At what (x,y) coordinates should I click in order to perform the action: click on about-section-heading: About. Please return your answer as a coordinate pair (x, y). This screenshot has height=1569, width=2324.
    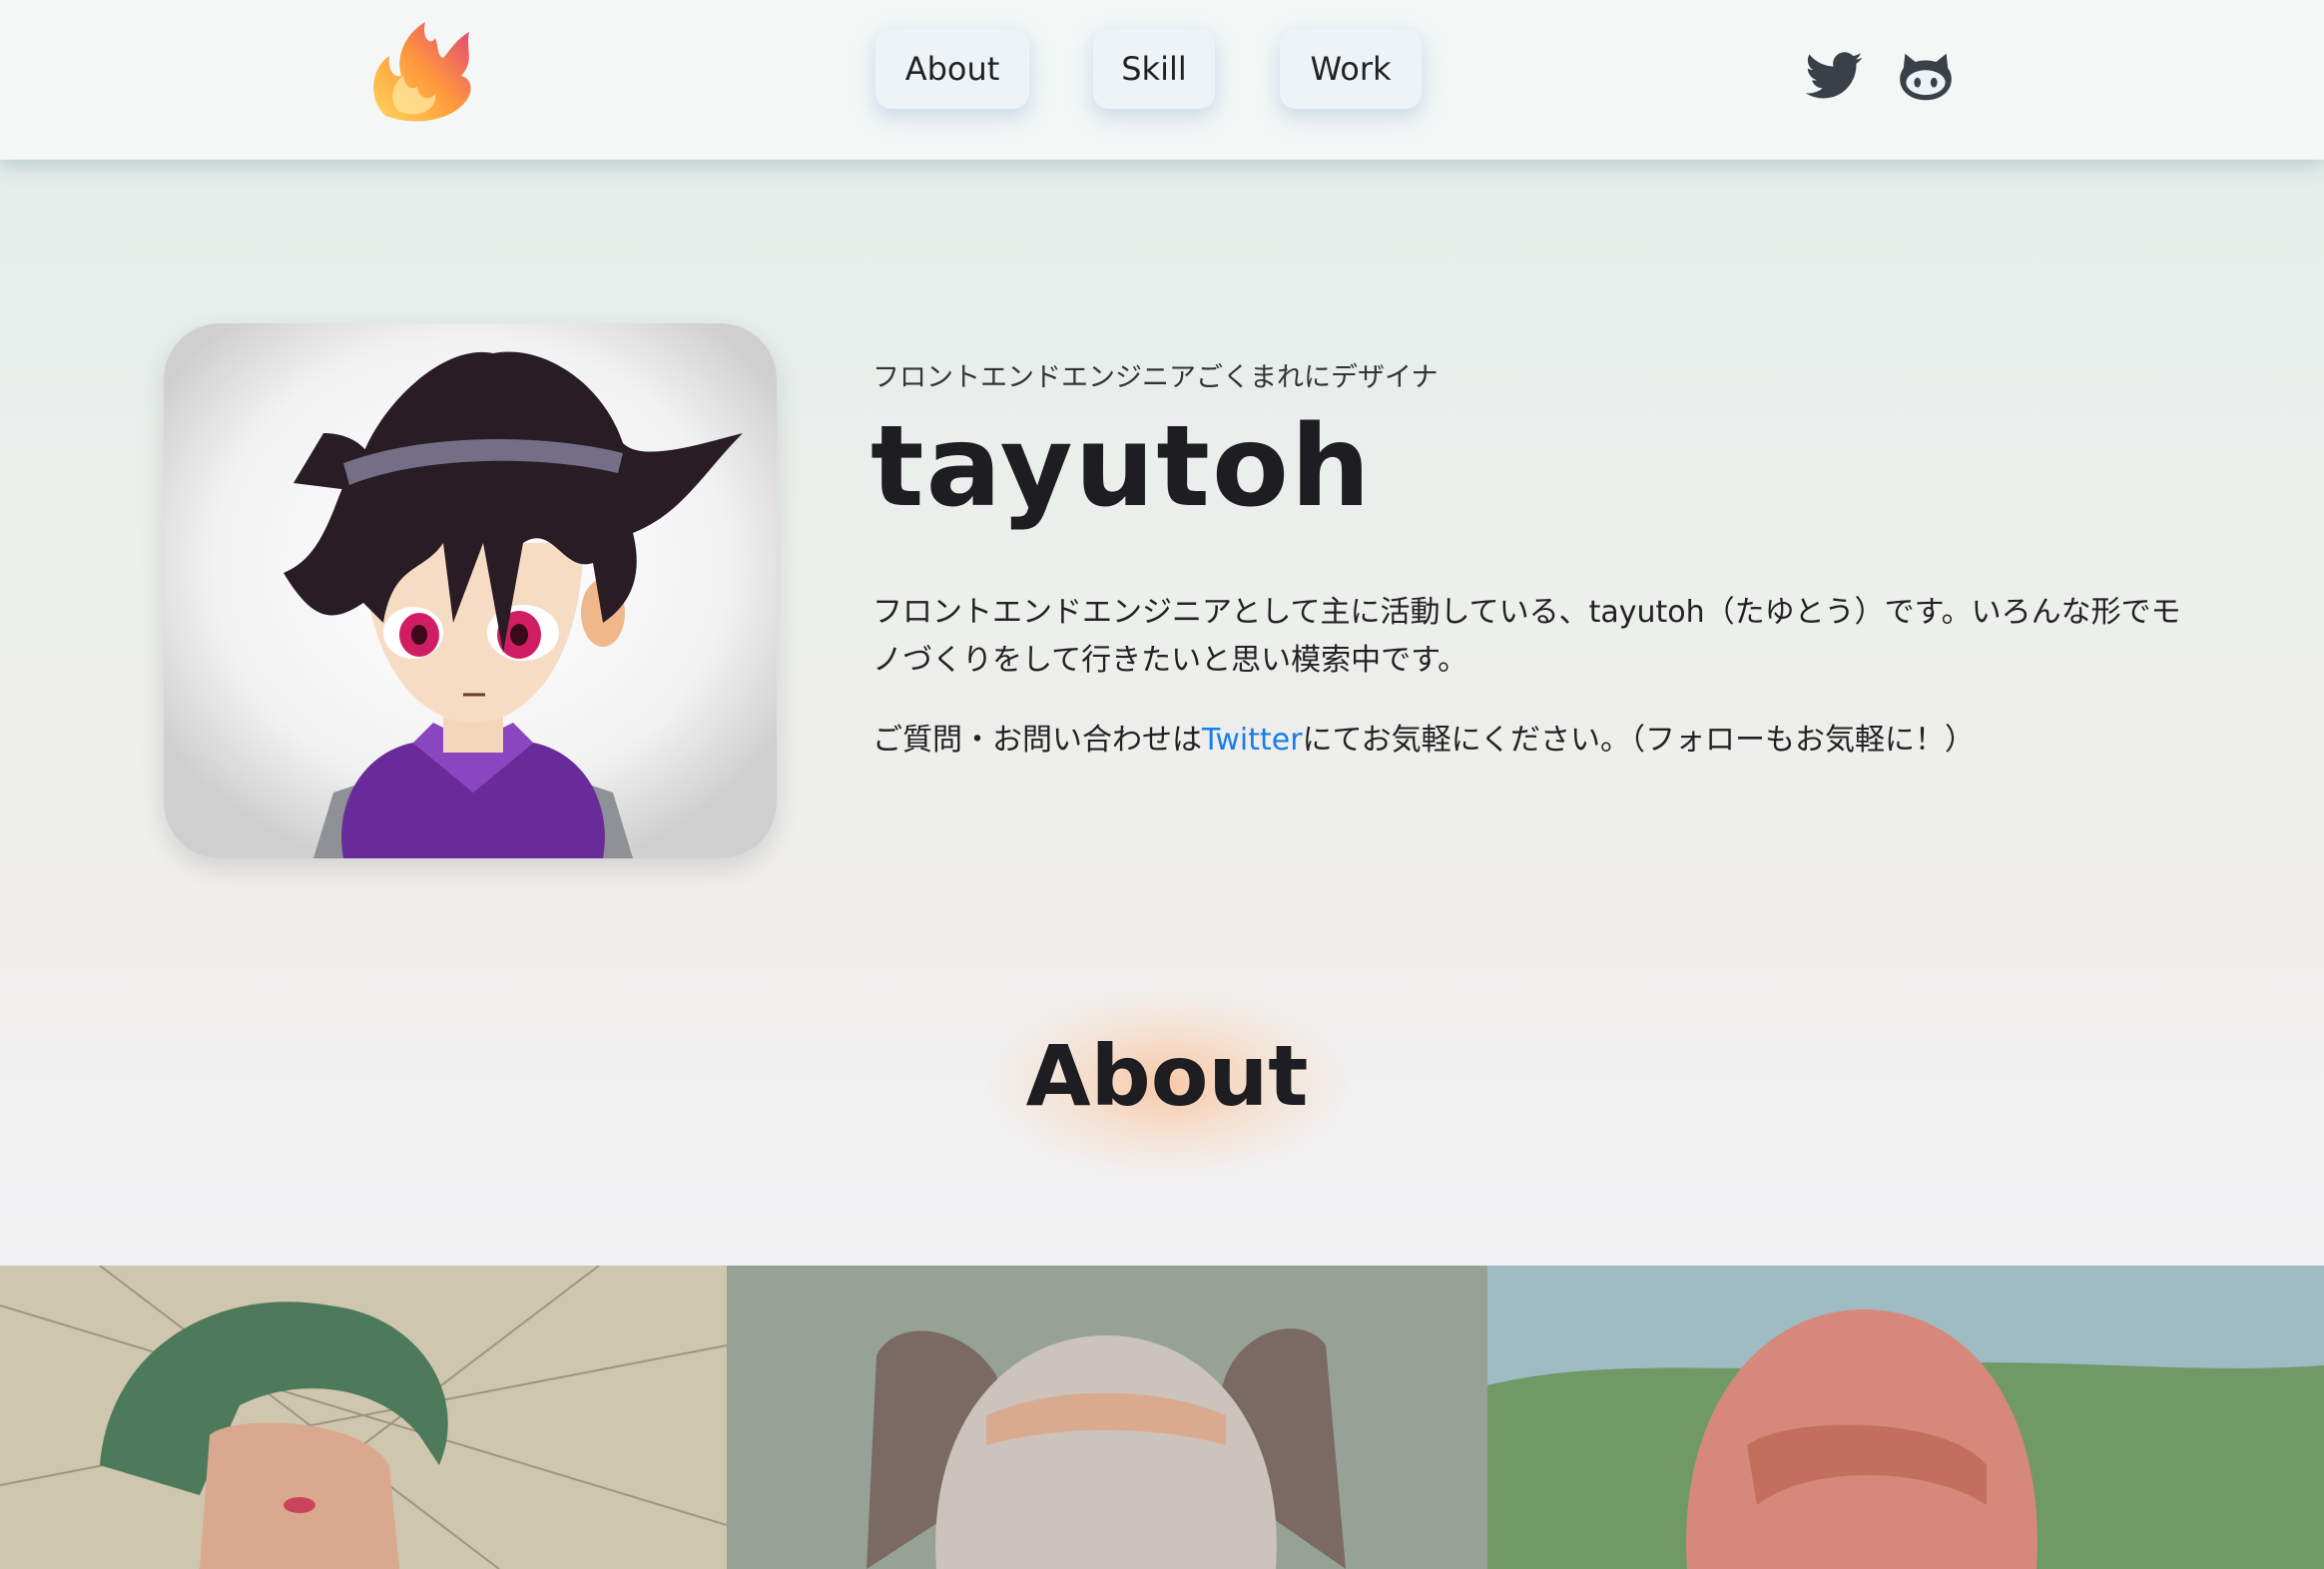
    Looking at the image, I should click on (1167, 1076).